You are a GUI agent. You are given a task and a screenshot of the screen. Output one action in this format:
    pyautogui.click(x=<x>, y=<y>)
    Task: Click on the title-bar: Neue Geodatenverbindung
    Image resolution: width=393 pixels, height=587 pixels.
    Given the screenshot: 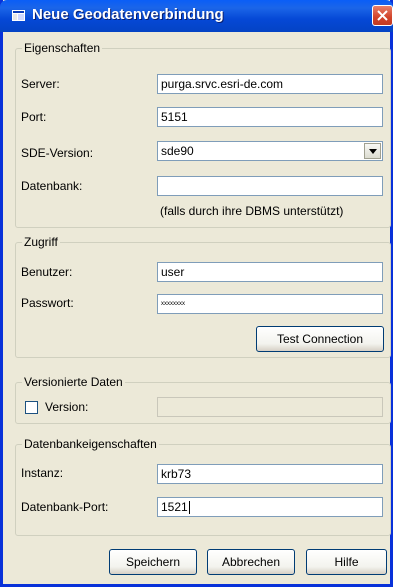 What is the action you would take?
    pyautogui.click(x=196, y=16)
    